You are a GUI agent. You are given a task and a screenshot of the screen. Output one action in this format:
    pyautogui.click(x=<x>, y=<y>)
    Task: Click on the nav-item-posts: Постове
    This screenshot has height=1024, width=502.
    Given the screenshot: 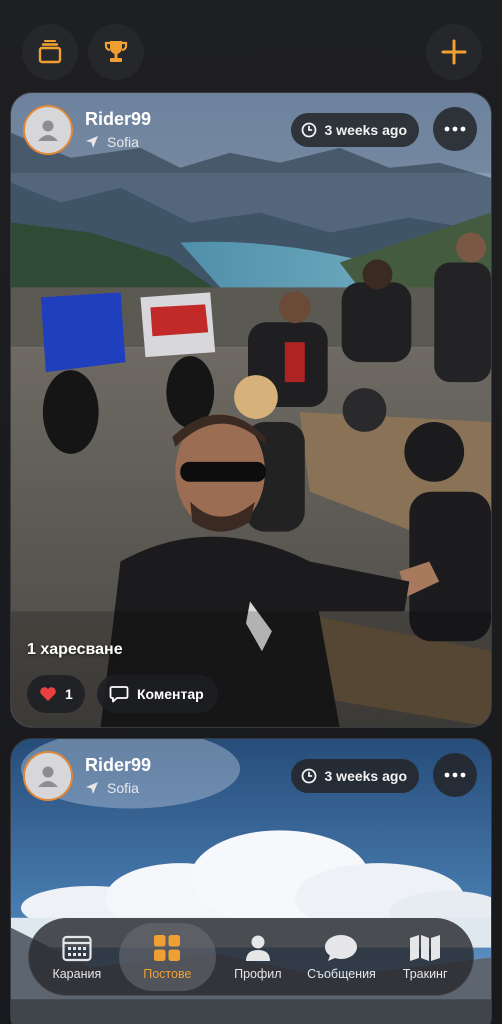 What is the action you would take?
    pyautogui.click(x=167, y=957)
    